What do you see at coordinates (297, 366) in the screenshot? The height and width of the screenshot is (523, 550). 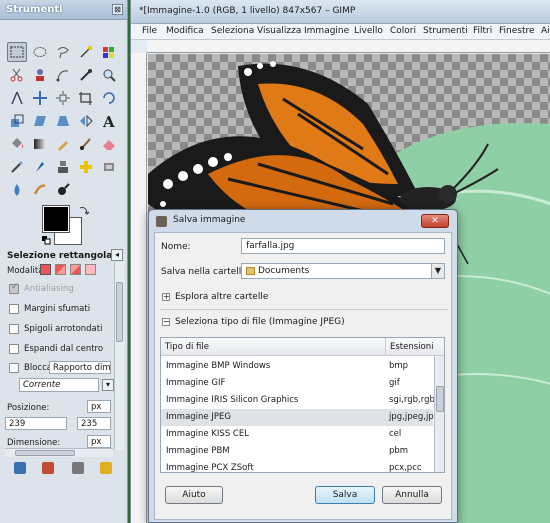 I see `table-row: Immagine BMP Windows bmp` at bounding box center [297, 366].